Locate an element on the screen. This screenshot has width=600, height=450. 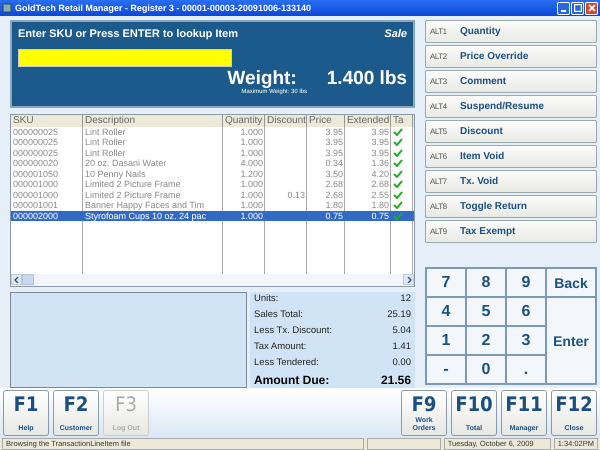
total-value: 25.19 is located at coordinates (399, 314).